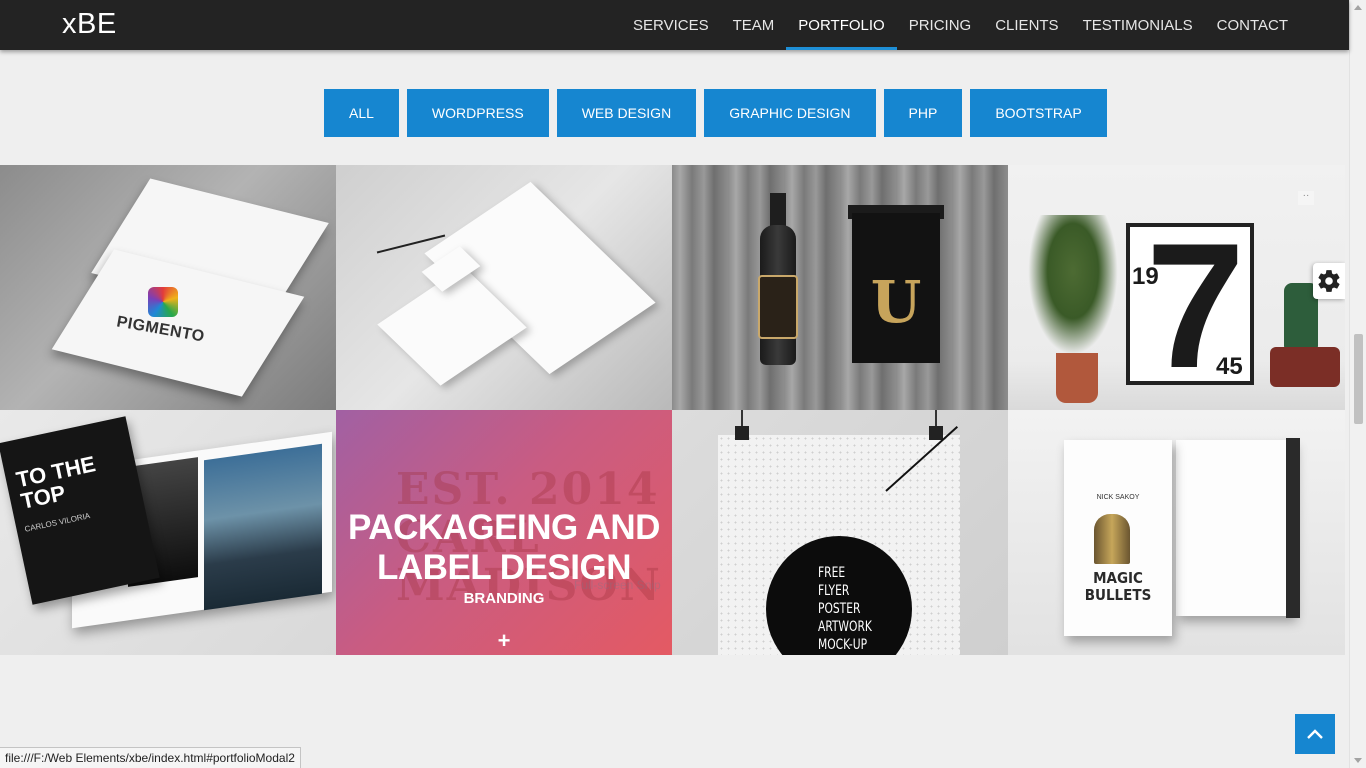  What do you see at coordinates (1358, 7) in the screenshot?
I see `scroll-up-arrow-icon` at bounding box center [1358, 7].